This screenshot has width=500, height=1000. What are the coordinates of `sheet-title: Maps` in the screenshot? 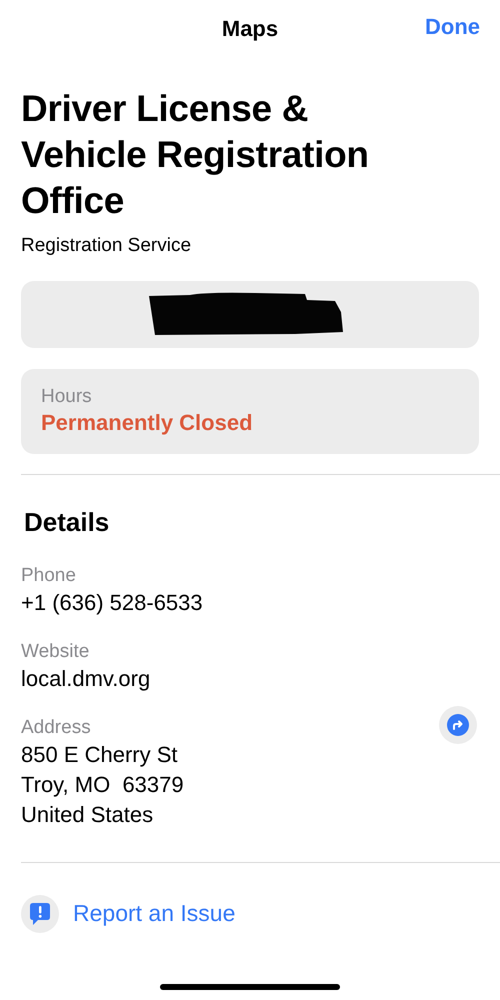 It's located at (250, 29).